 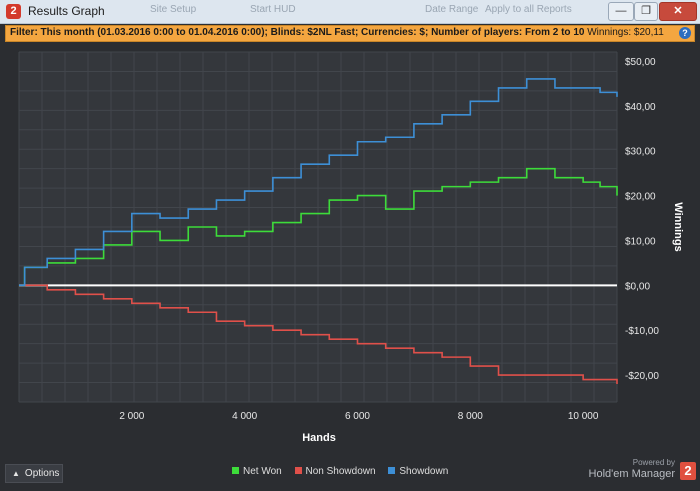 What do you see at coordinates (470, 416) in the screenshot?
I see `x-tick-label: 8 000` at bounding box center [470, 416].